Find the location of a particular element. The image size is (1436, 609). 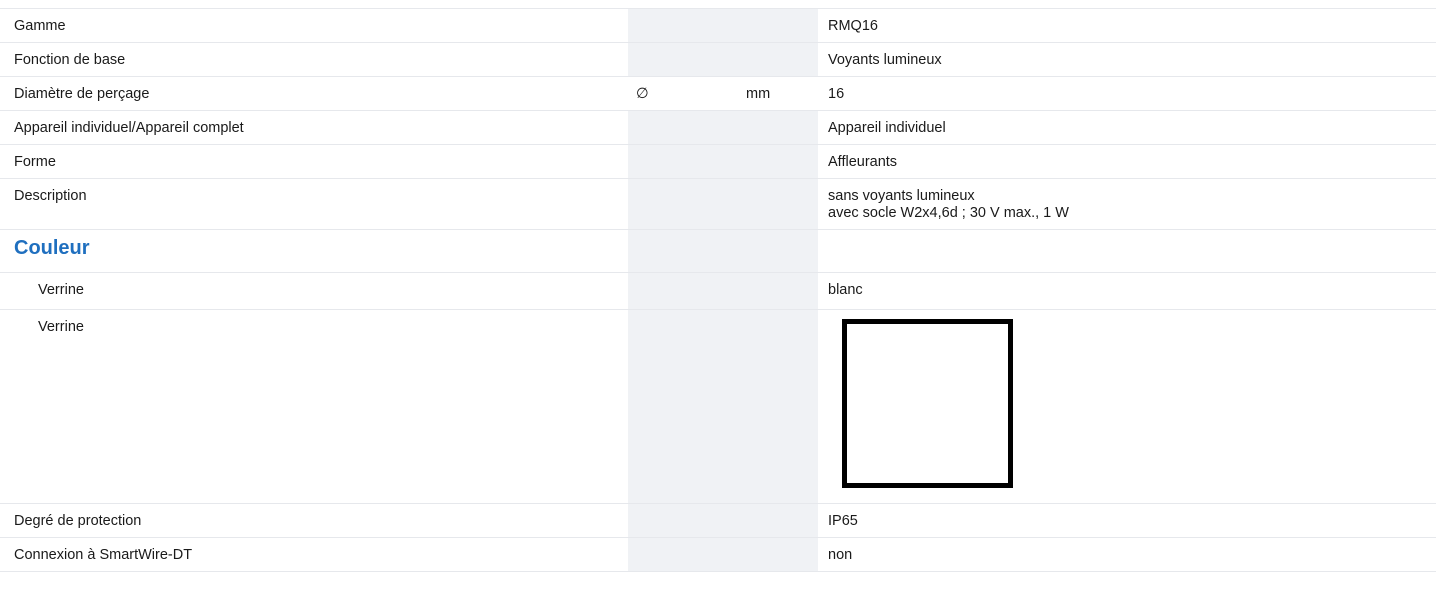

row-value-fonction: Voyants lumineux is located at coordinates (885, 60).